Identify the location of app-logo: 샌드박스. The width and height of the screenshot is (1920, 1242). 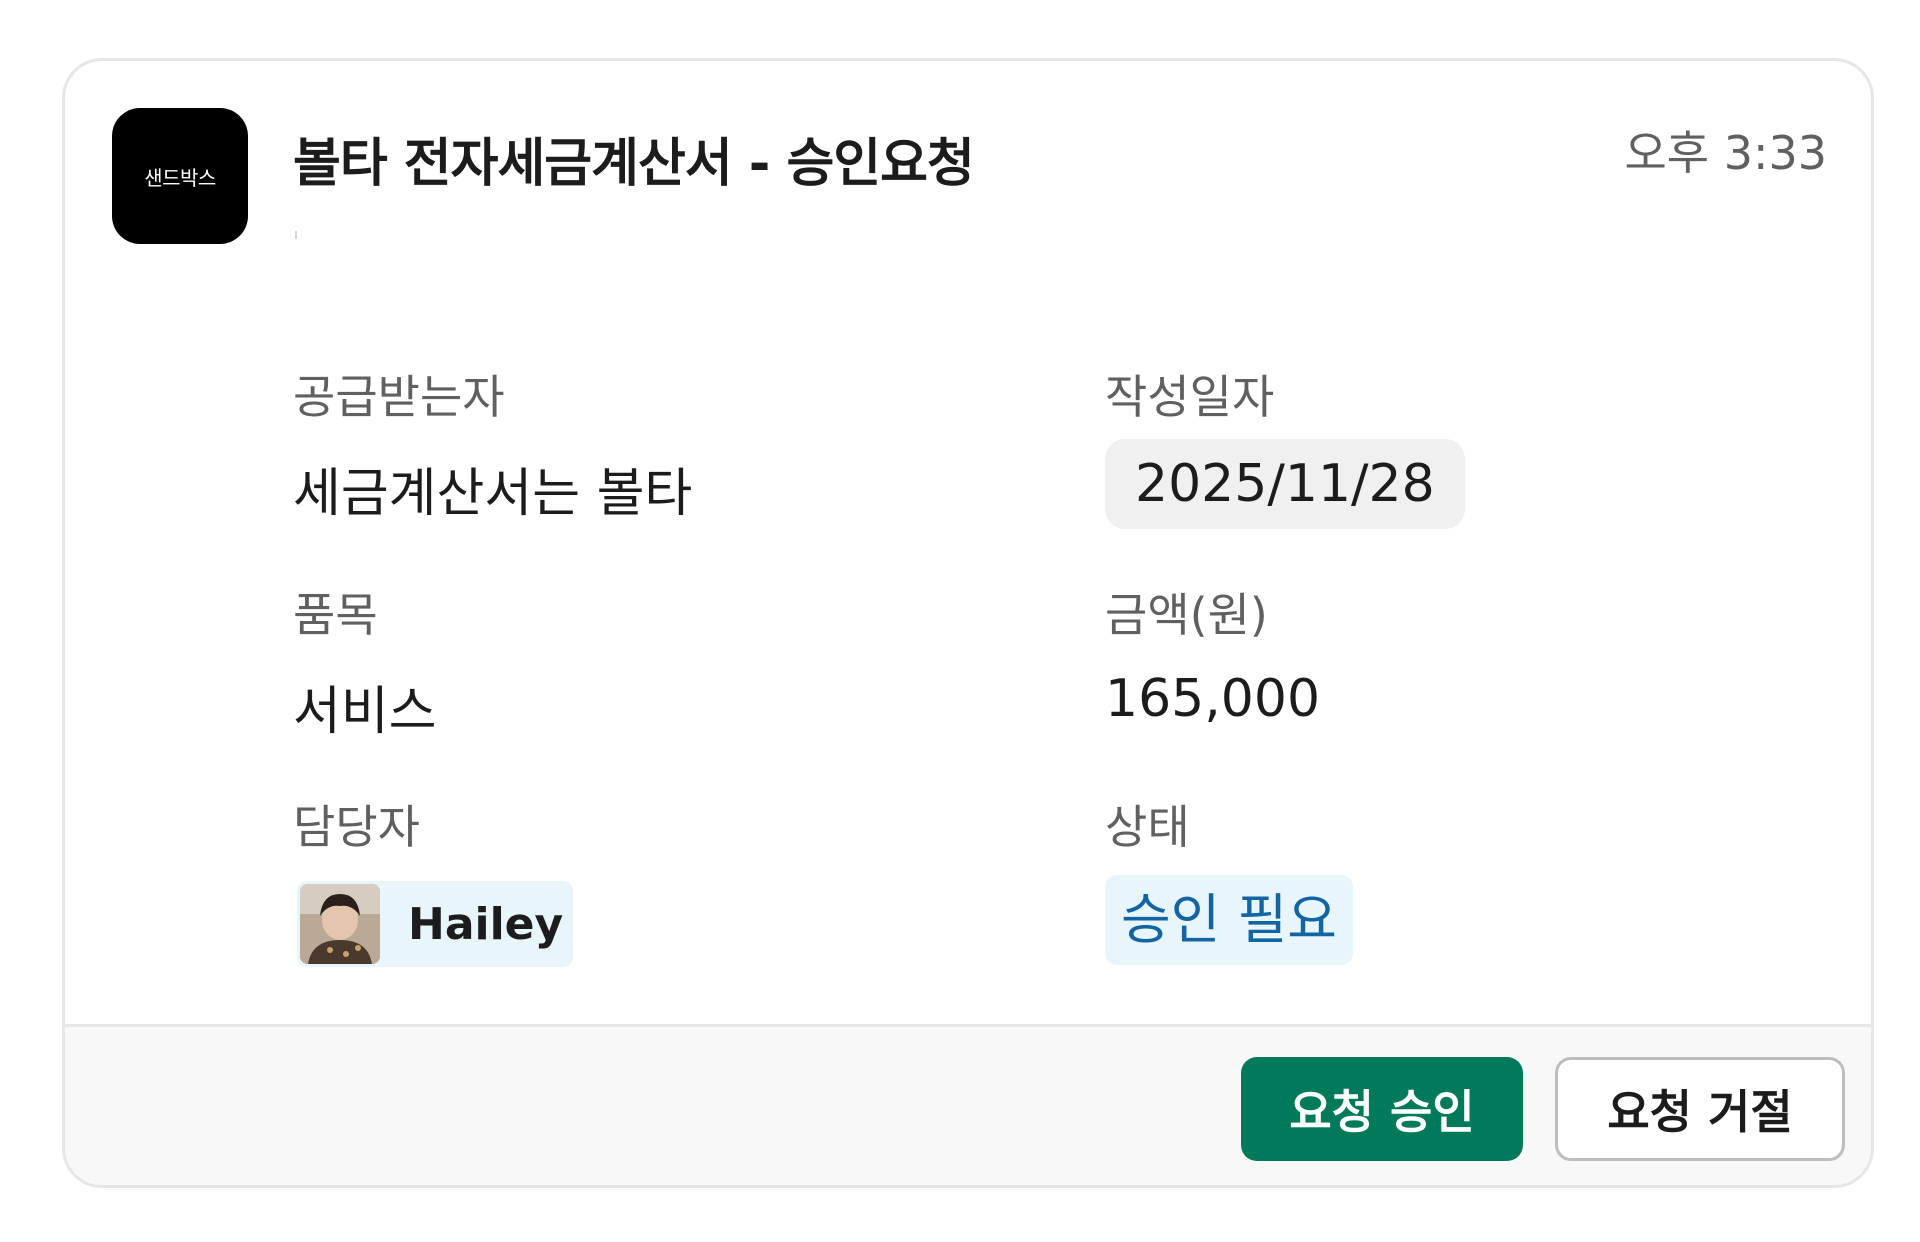
(180, 176).